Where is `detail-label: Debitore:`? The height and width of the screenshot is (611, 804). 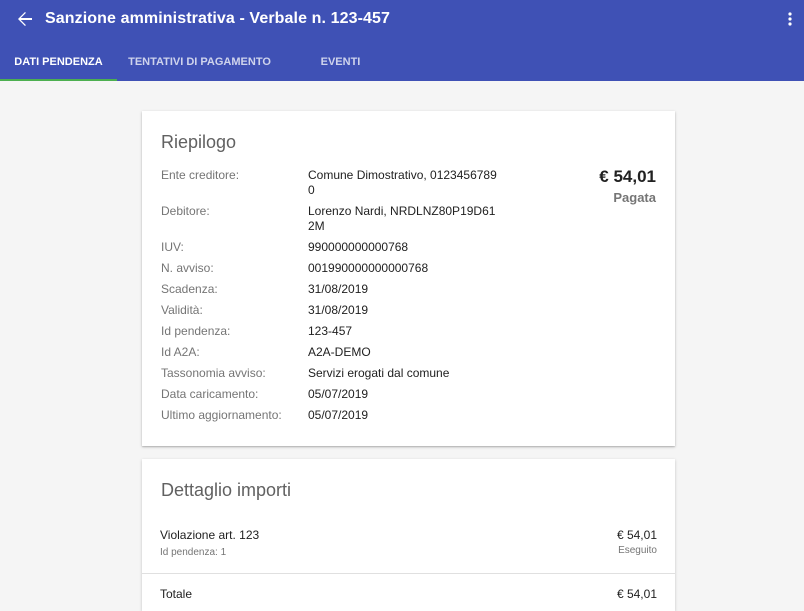
detail-label: Debitore: is located at coordinates (185, 211).